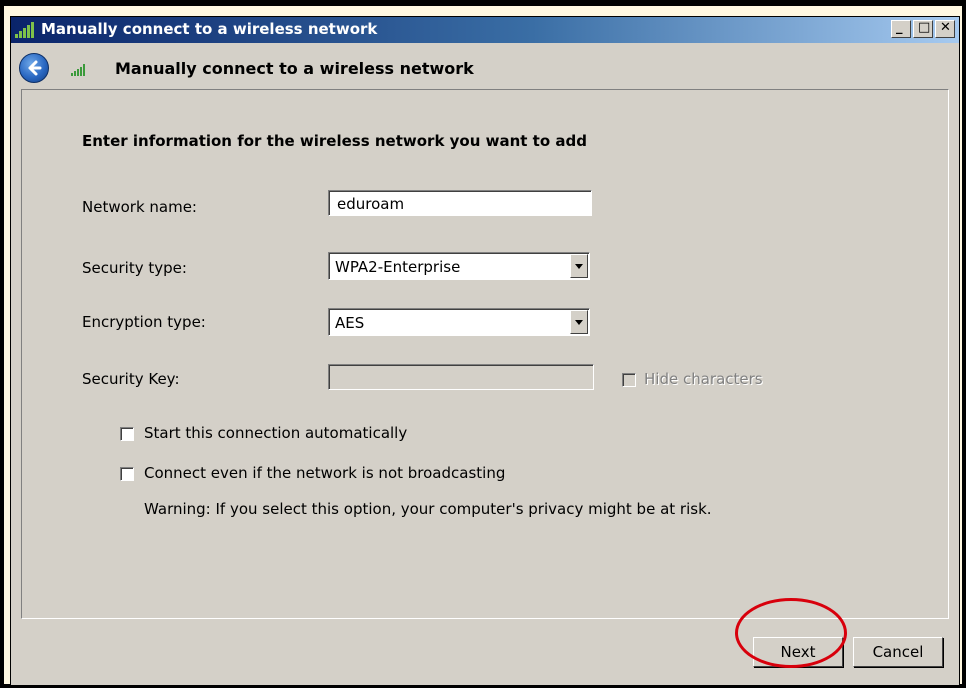 Image resolution: width=966 pixels, height=688 pixels. I want to click on encryption-type-select: AES, so click(459, 322).